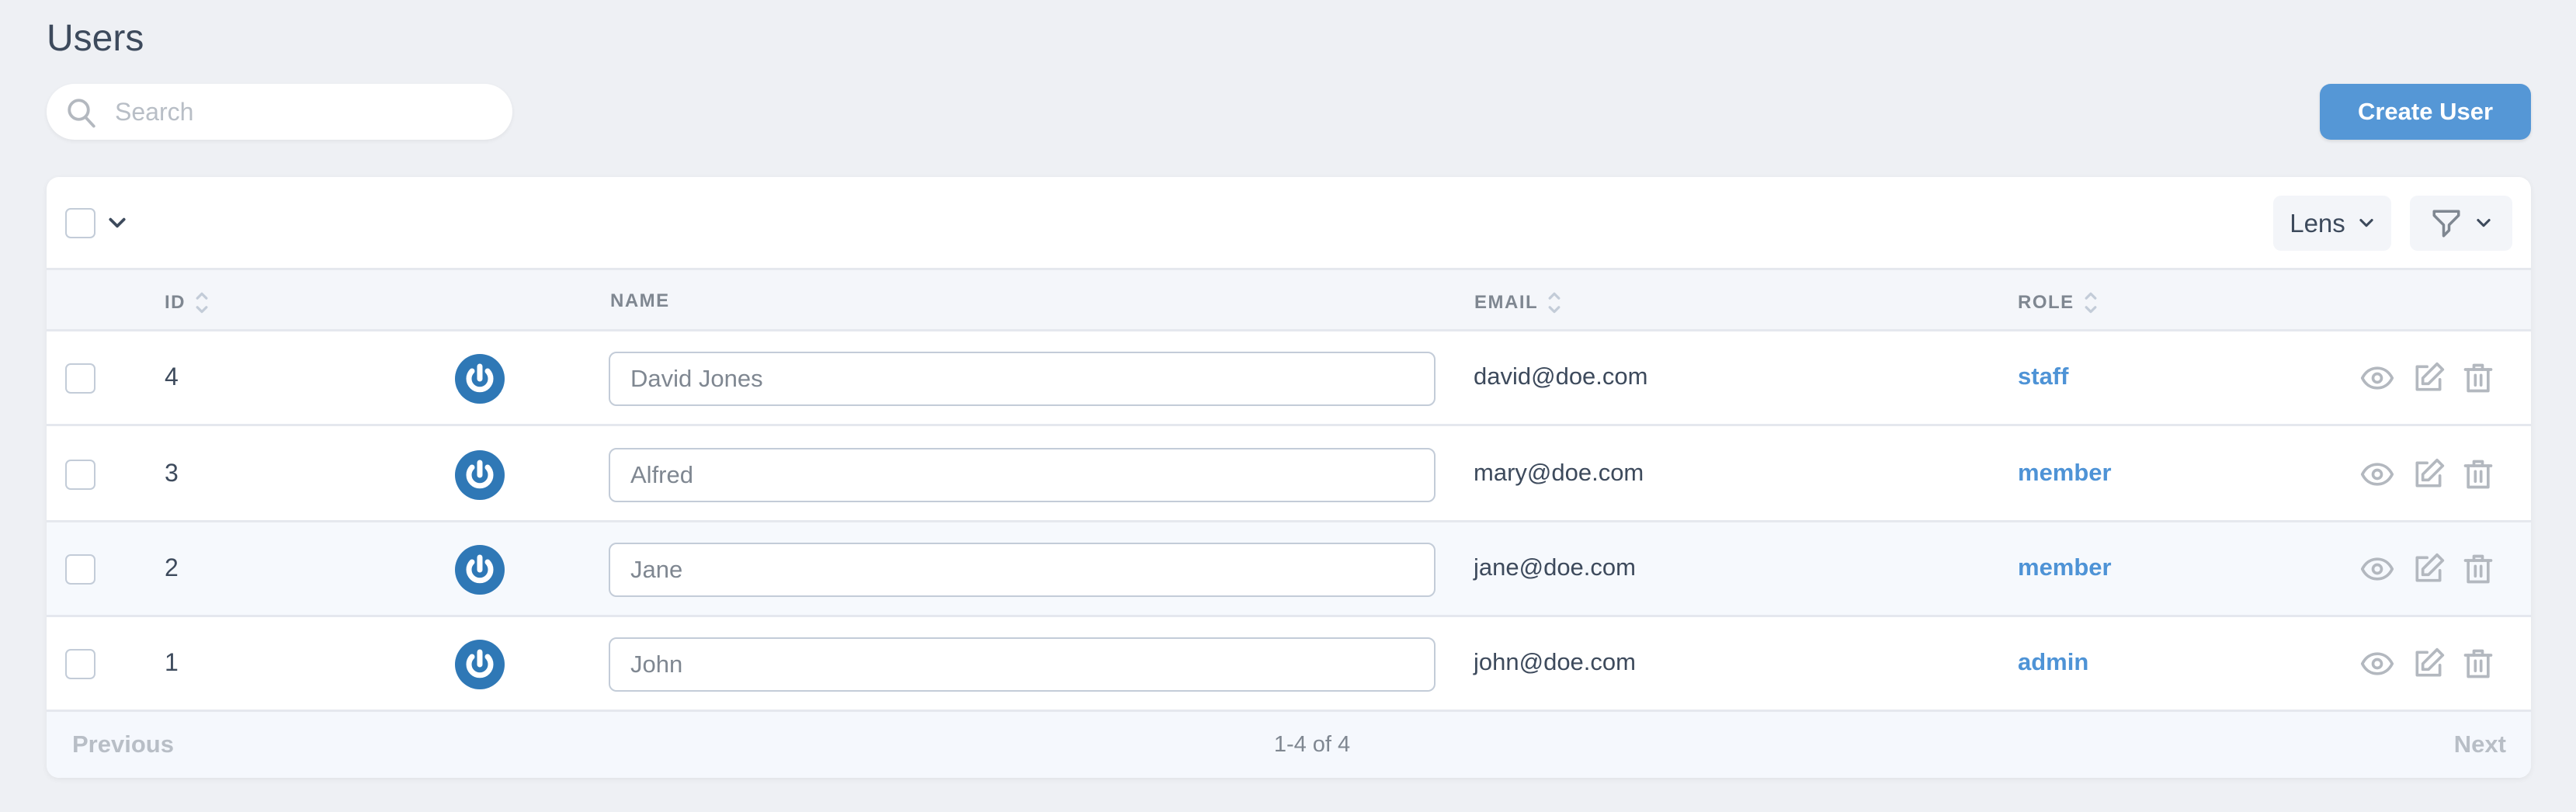 The width and height of the screenshot is (2576, 812). I want to click on user-email: mary@doe.com, so click(1559, 472).